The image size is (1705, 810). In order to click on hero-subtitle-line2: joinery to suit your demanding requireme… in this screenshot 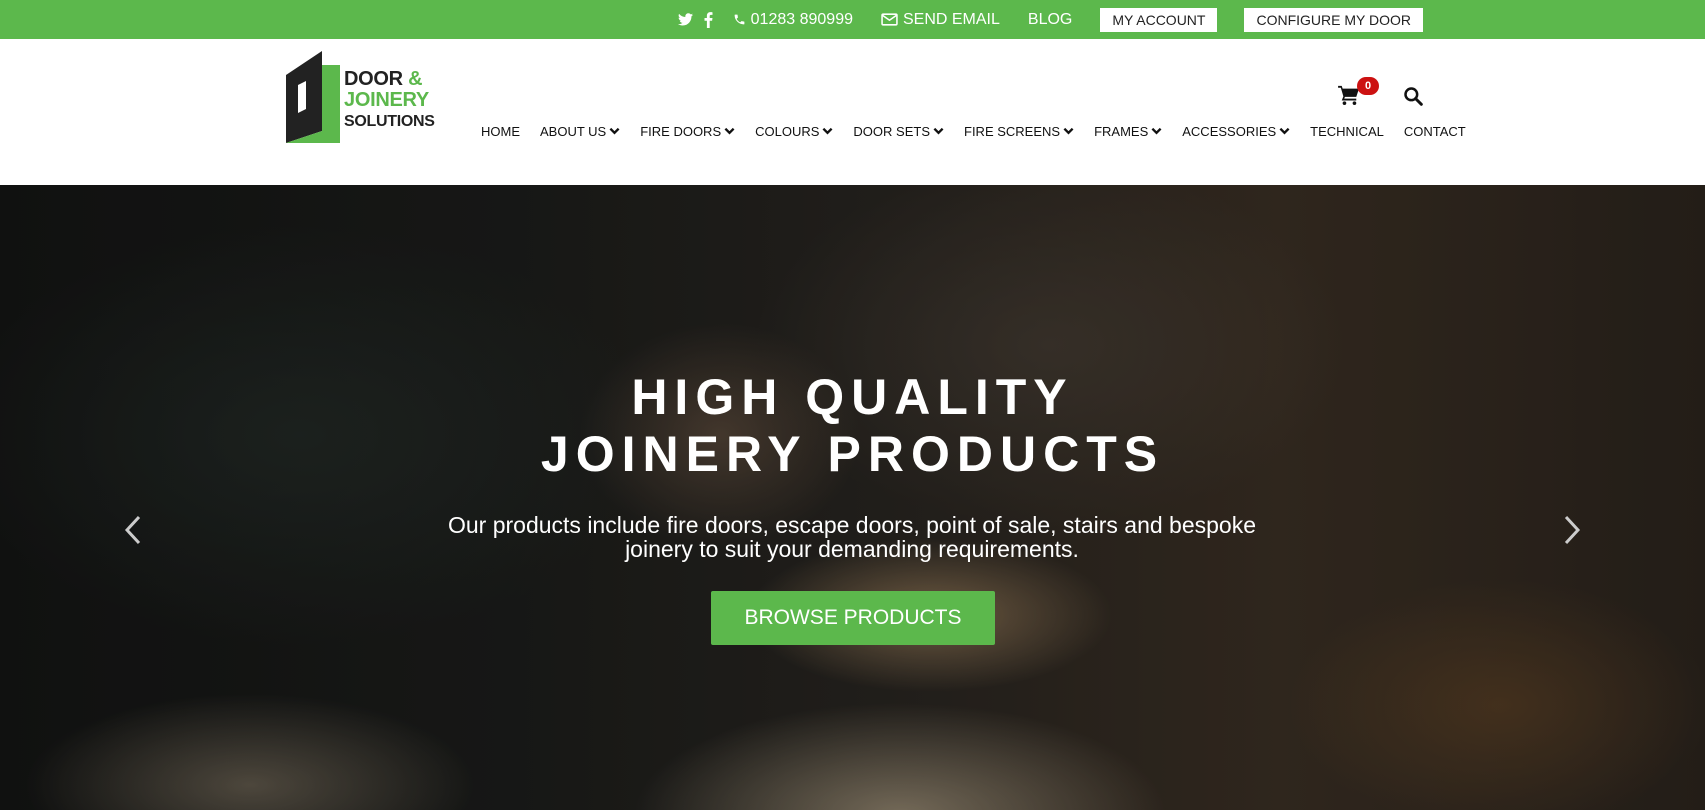, I will do `click(852, 549)`.